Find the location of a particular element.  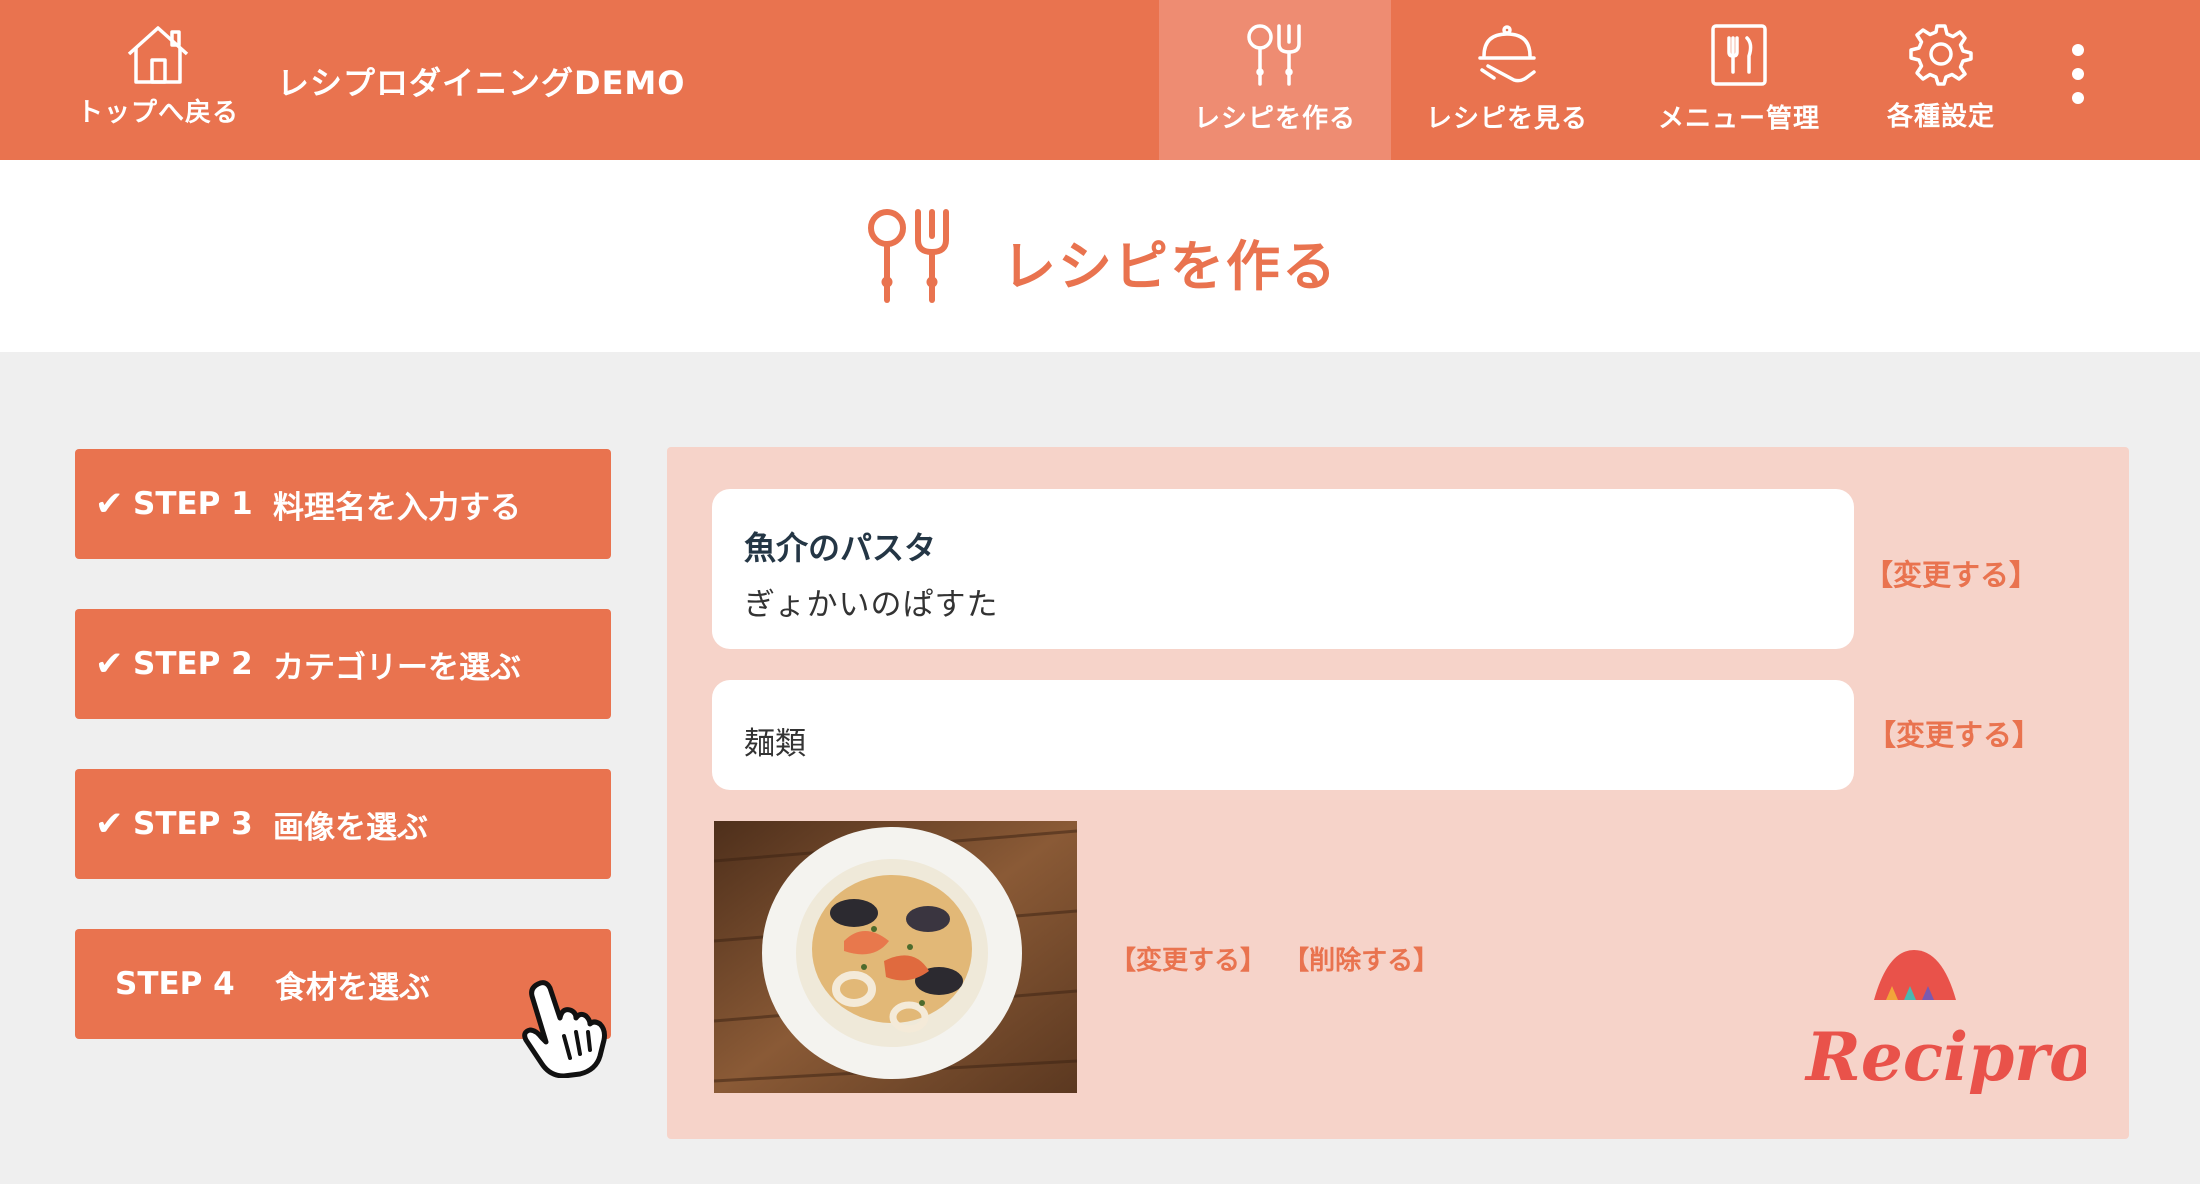

change-image-link: 【変更する】 is located at coordinates (1188, 961).